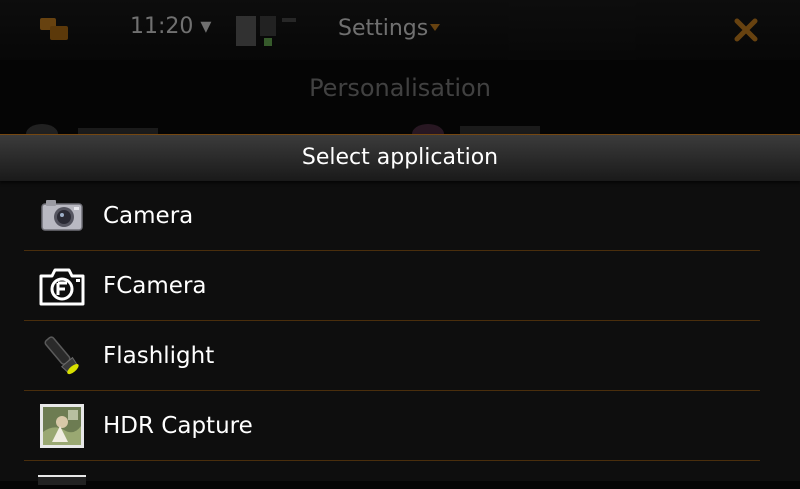 The height and width of the screenshot is (489, 800). Describe the element at coordinates (62, 426) in the screenshot. I see `hdr-capture-icon` at that location.